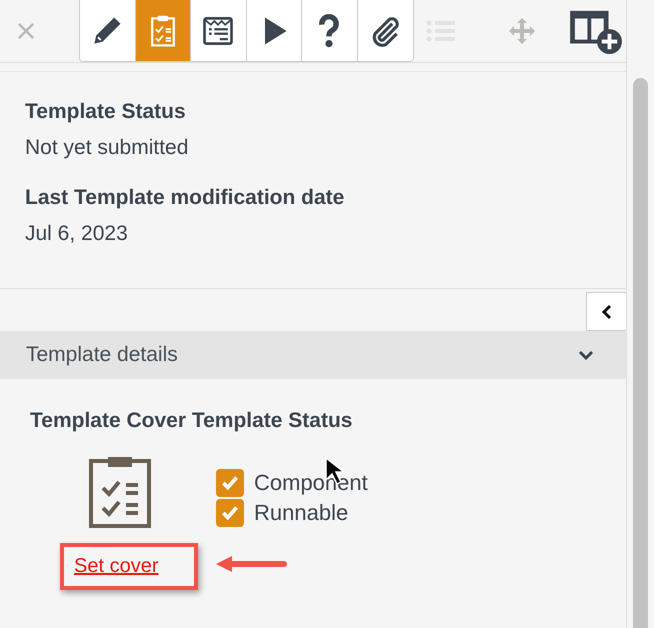  What do you see at coordinates (116, 566) in the screenshot?
I see `set-cover-link: Set cover` at bounding box center [116, 566].